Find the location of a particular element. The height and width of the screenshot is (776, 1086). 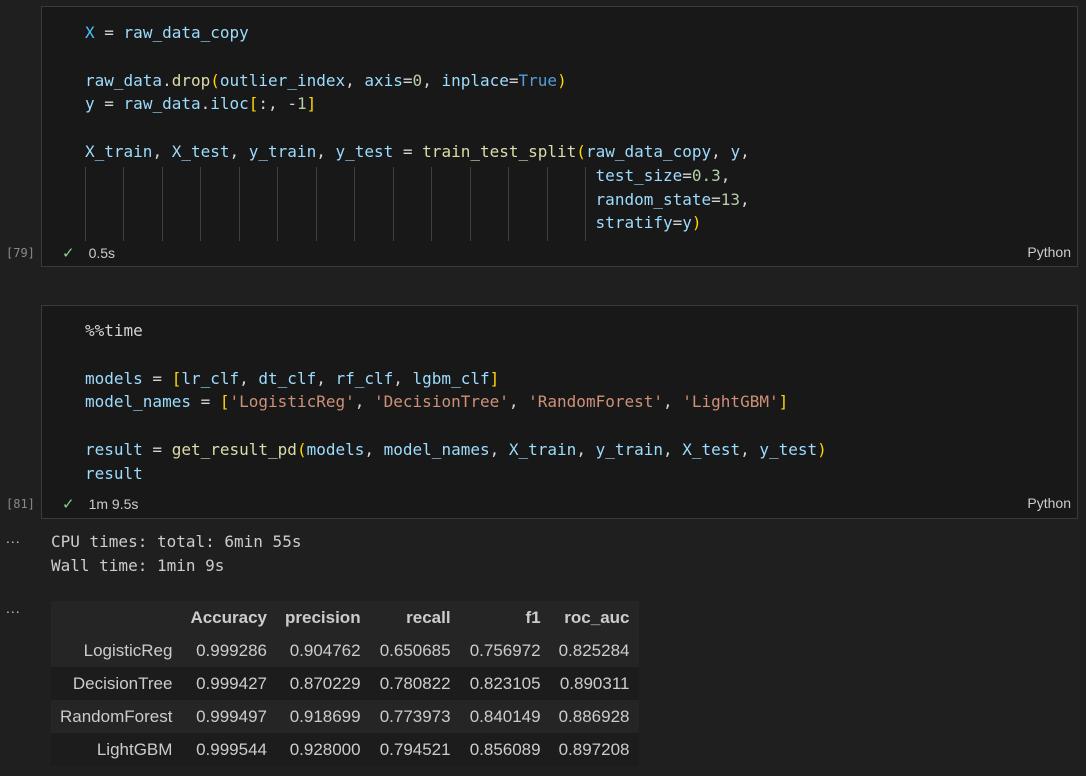

execution-status: ✓ 1m 9.5s is located at coordinates (100, 504).